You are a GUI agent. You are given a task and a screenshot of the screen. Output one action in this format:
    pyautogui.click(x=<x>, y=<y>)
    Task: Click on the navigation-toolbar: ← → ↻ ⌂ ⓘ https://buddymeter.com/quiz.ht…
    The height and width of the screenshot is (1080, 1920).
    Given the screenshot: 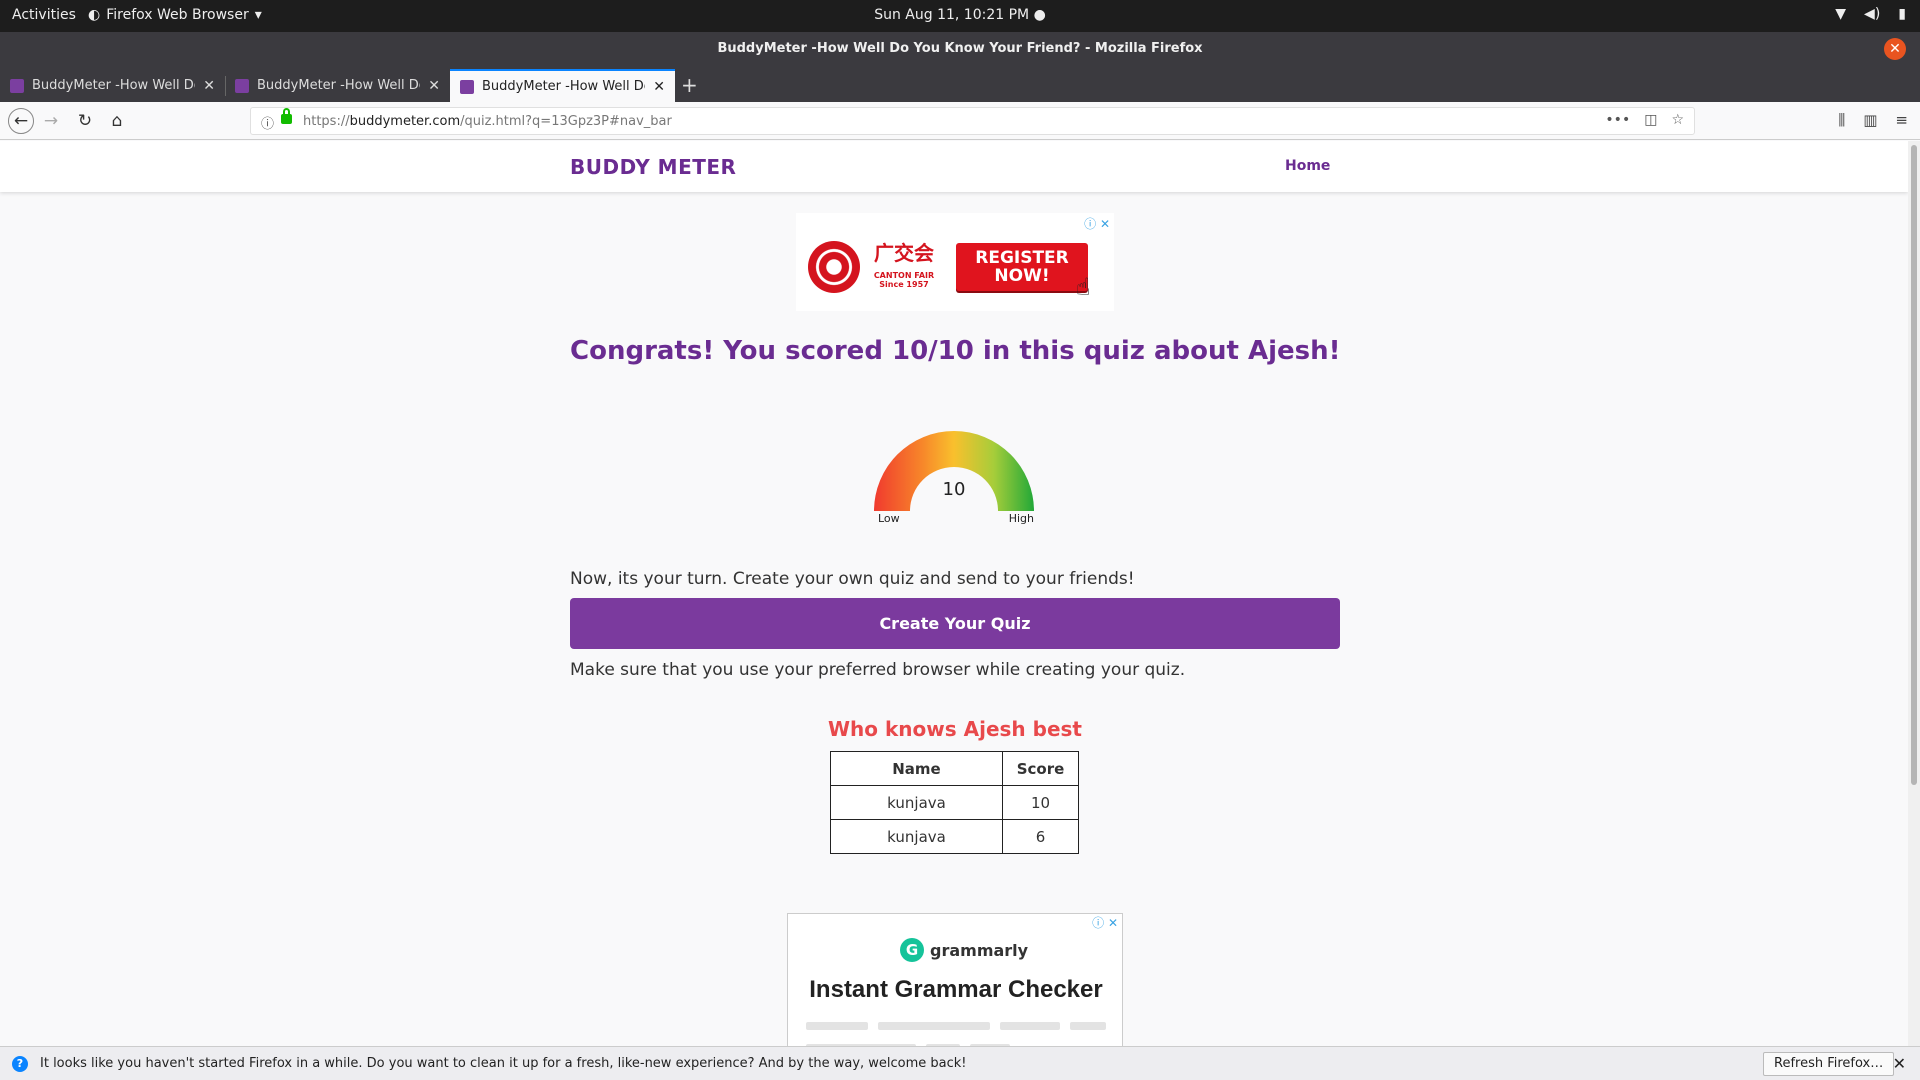 What is the action you would take?
    pyautogui.click(x=960, y=121)
    